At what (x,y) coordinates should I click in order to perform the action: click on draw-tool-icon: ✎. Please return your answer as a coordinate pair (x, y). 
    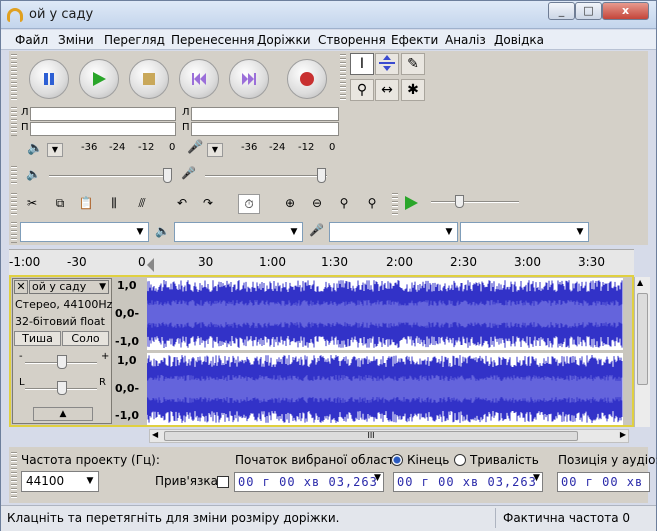
    Looking at the image, I should click on (413, 64).